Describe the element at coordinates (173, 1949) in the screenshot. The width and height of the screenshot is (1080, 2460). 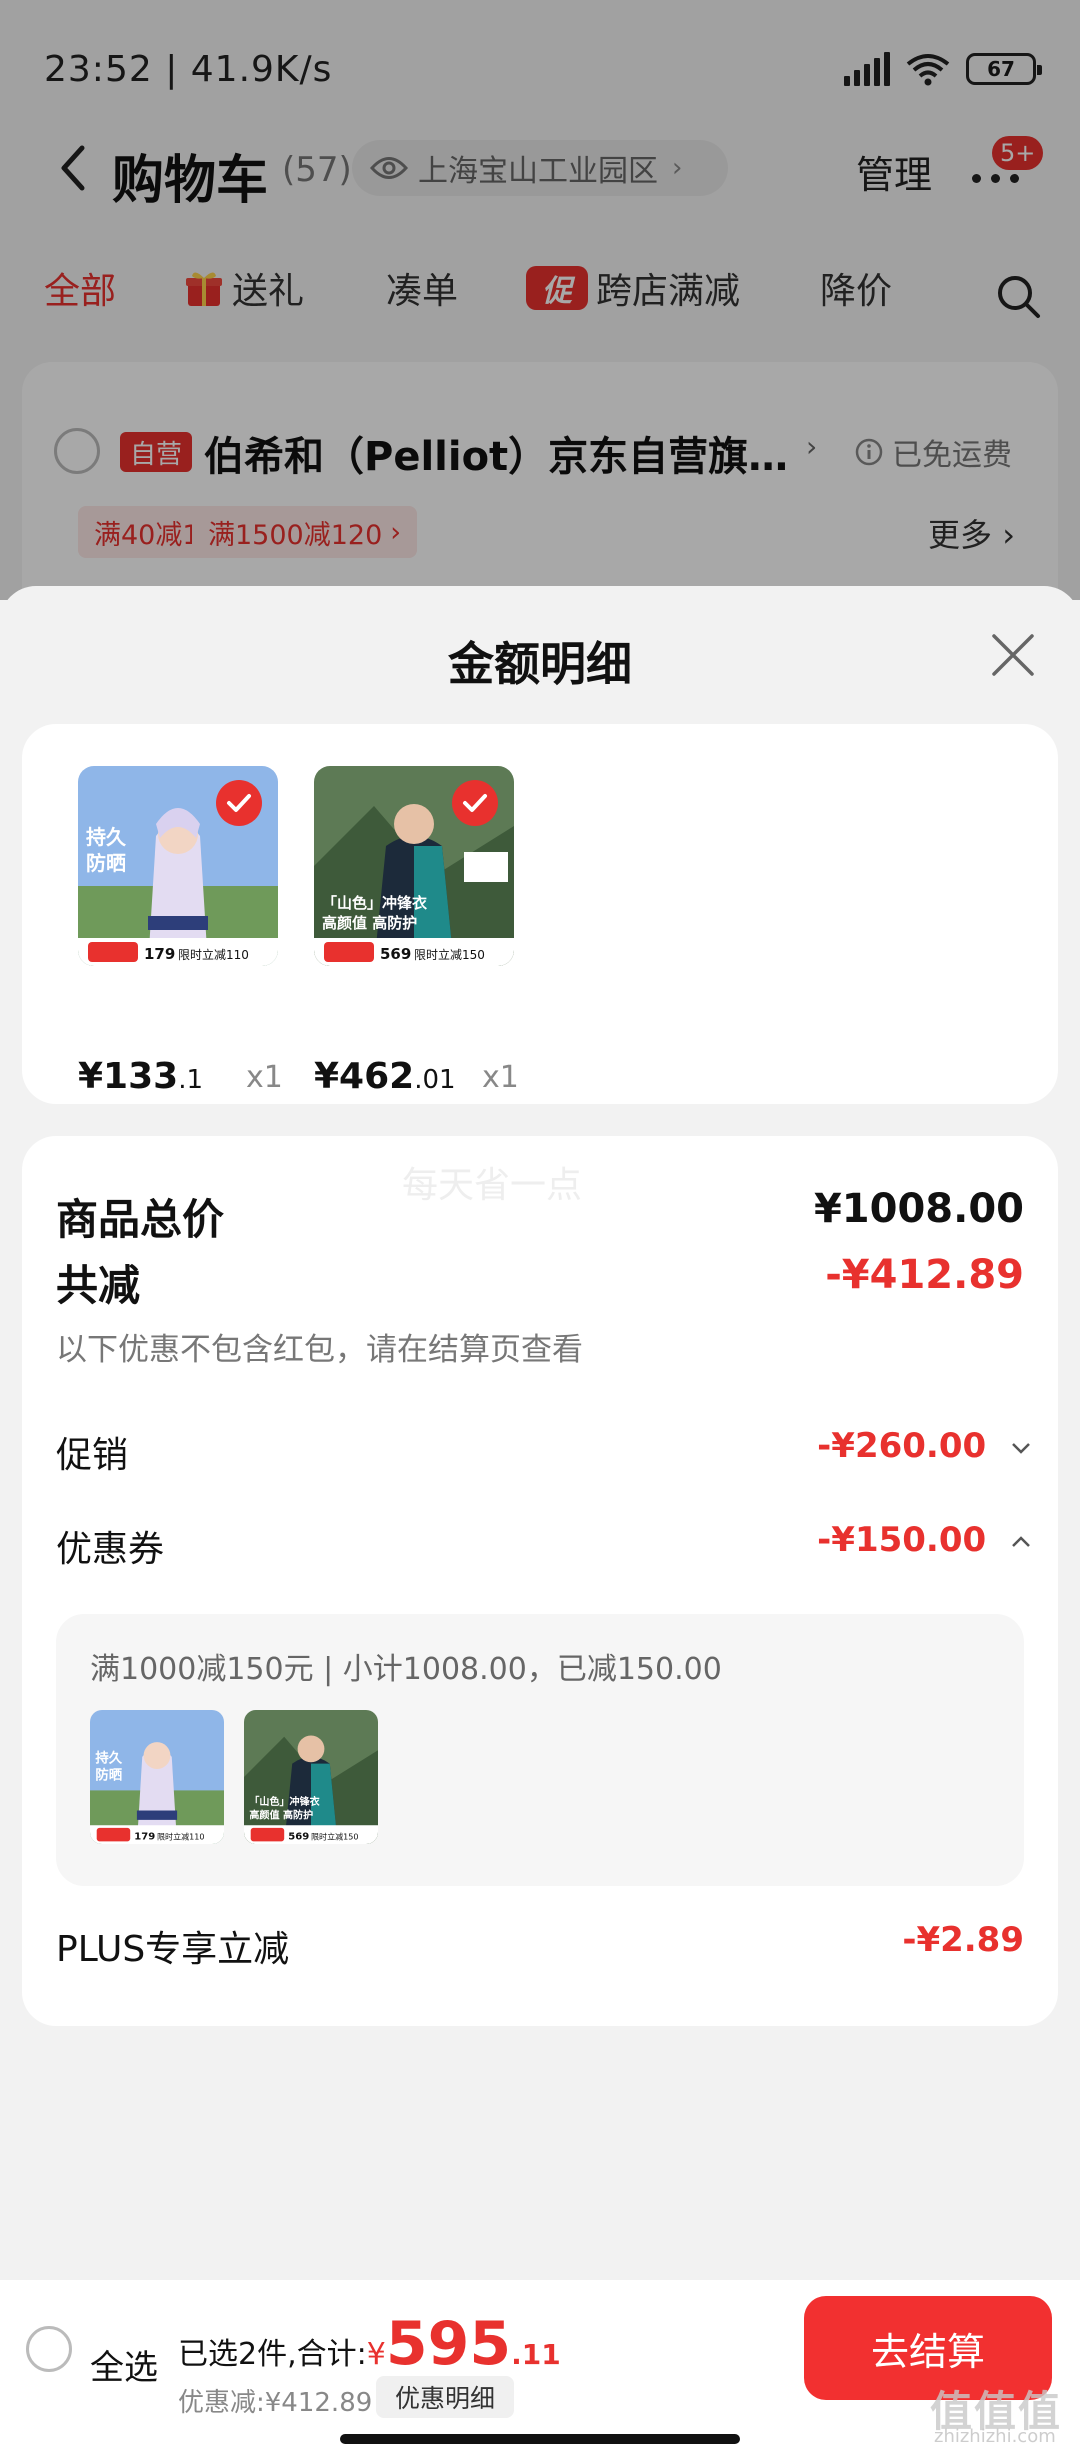
I see `plus-discount-label: PLUS专享立减` at that location.